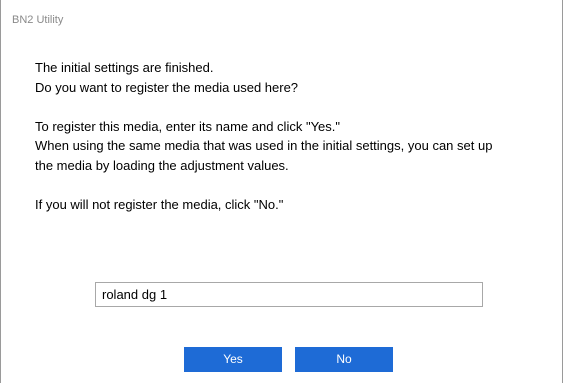  Describe the element at coordinates (38, 20) in the screenshot. I see `window-title: BN2 Utility` at that location.